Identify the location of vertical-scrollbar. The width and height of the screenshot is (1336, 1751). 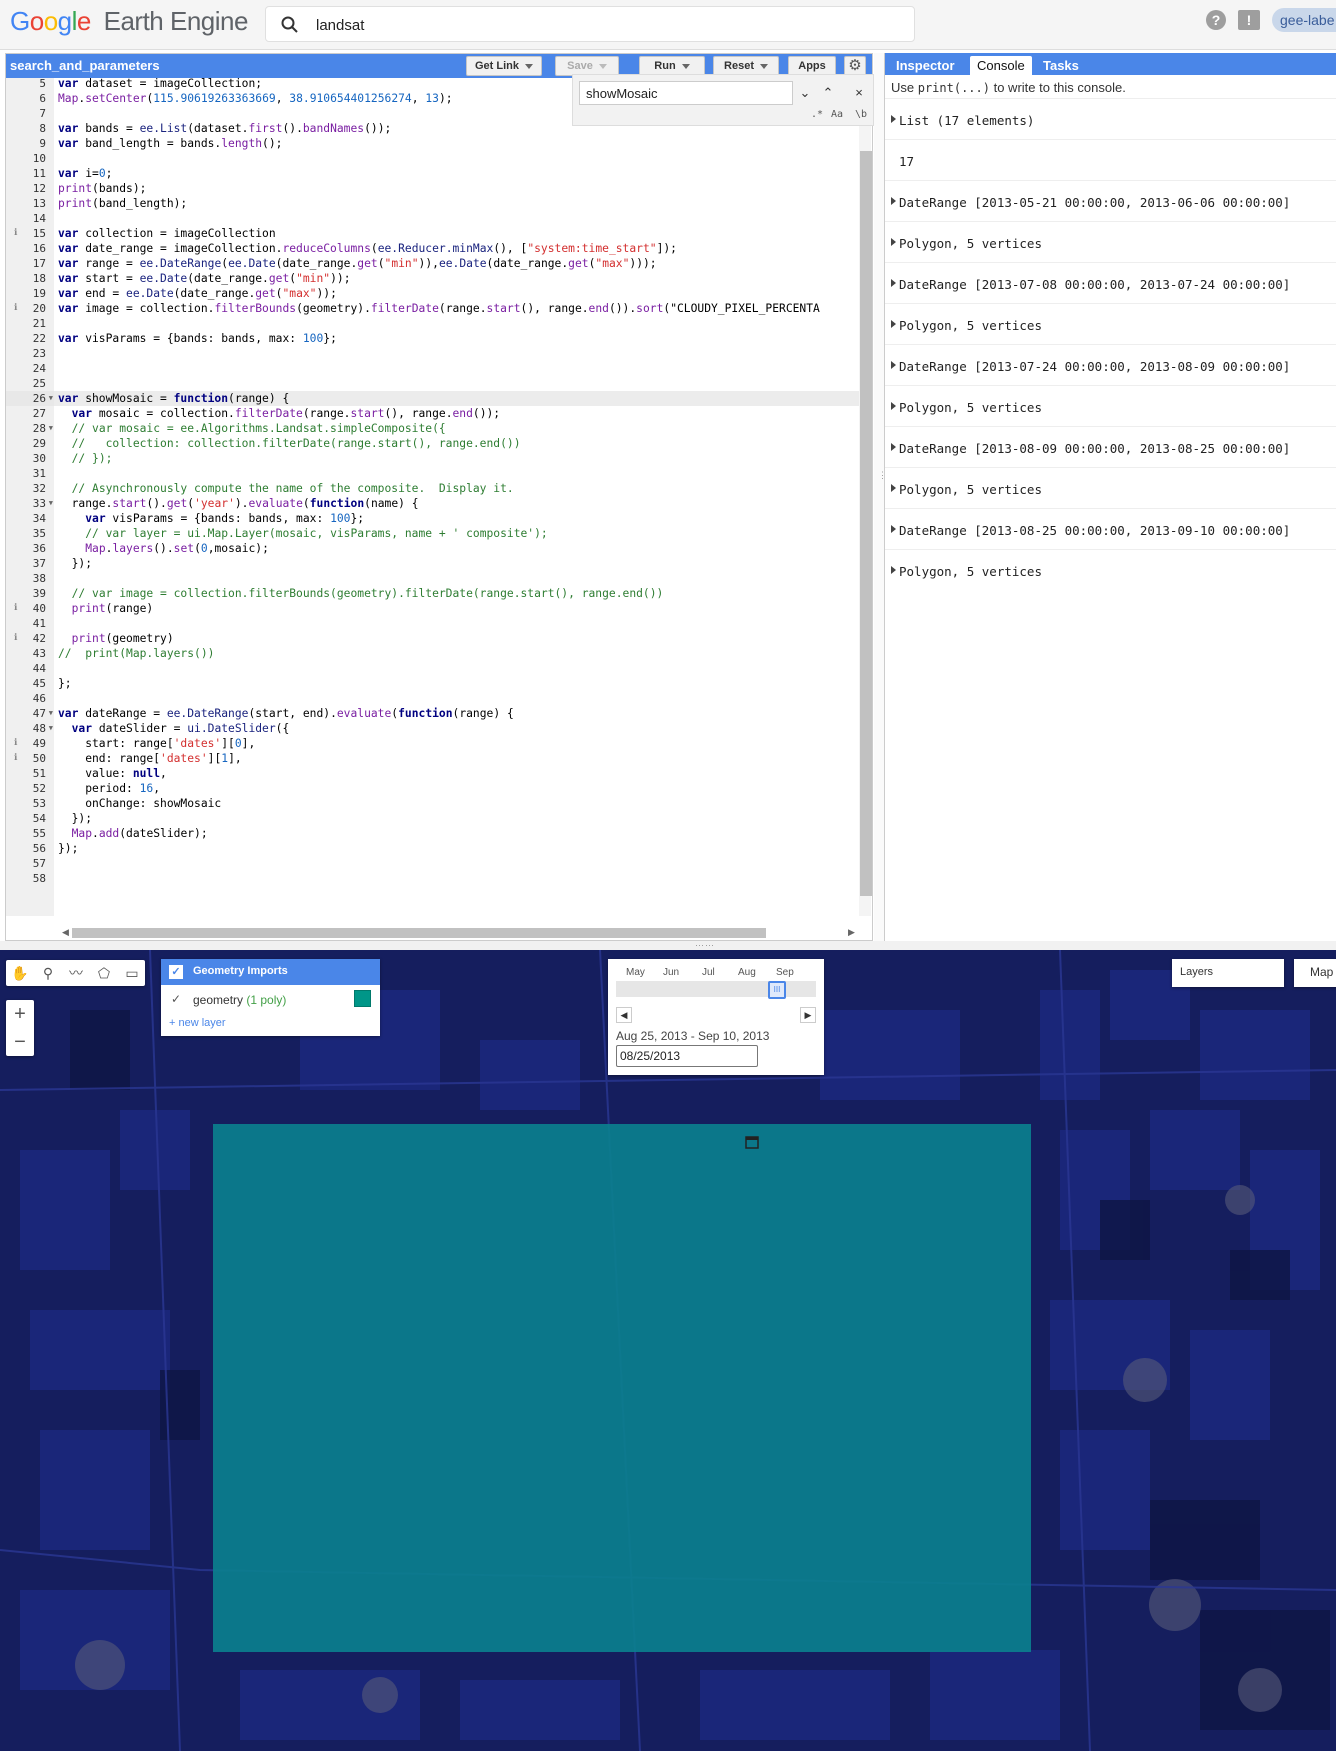
(866, 523).